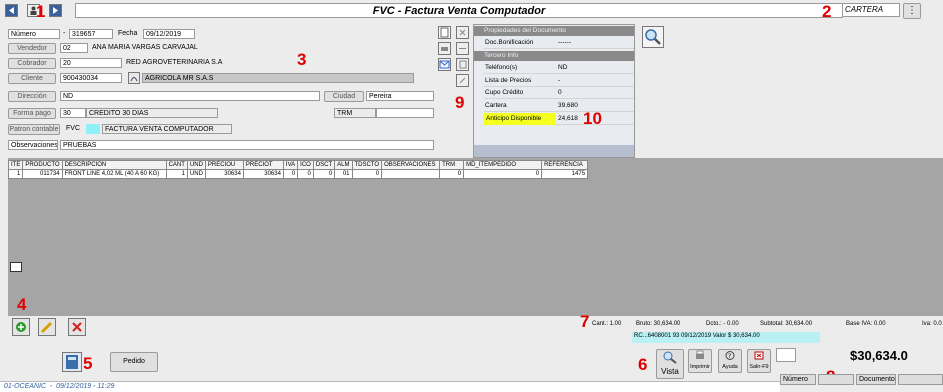 The height and width of the screenshot is (392, 943). Describe the element at coordinates (563, 67) in the screenshot. I see `property-value: ND` at that location.